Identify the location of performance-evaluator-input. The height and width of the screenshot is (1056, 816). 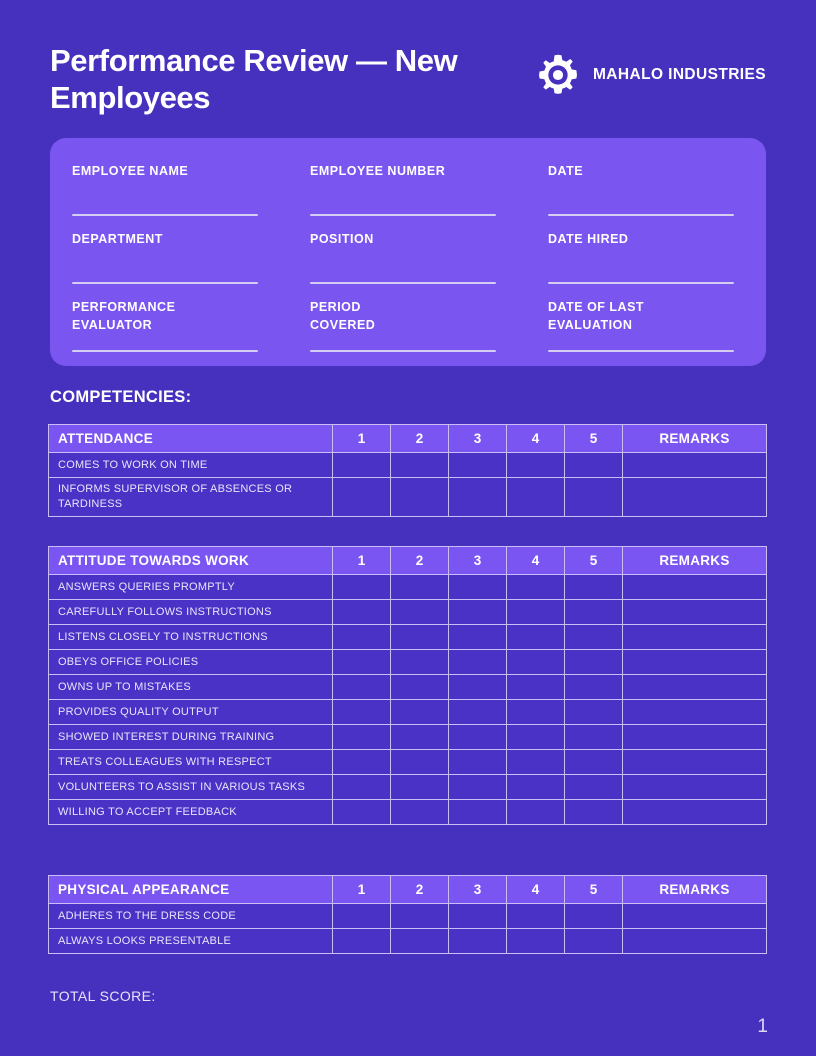
(165, 351).